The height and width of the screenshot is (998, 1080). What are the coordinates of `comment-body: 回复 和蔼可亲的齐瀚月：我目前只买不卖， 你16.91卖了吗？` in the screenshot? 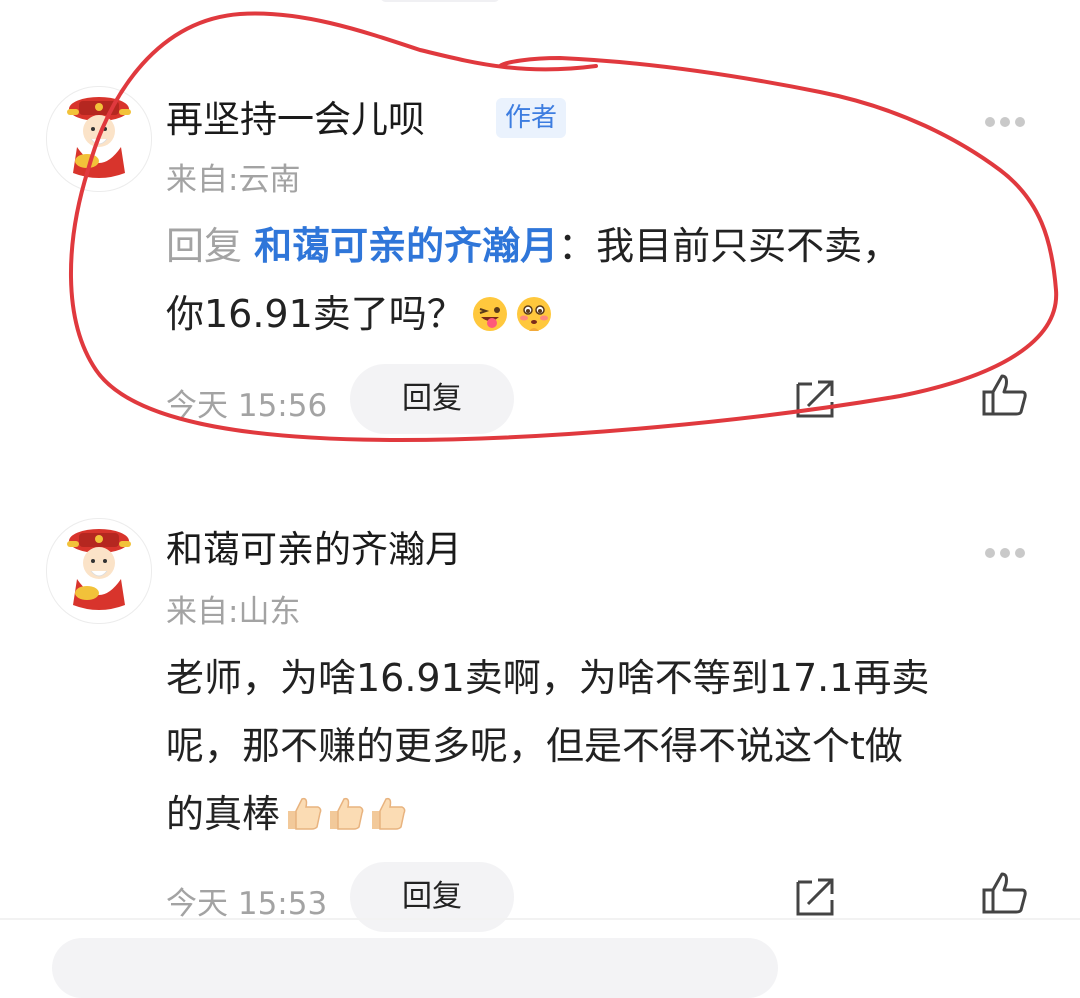 It's located at (606, 280).